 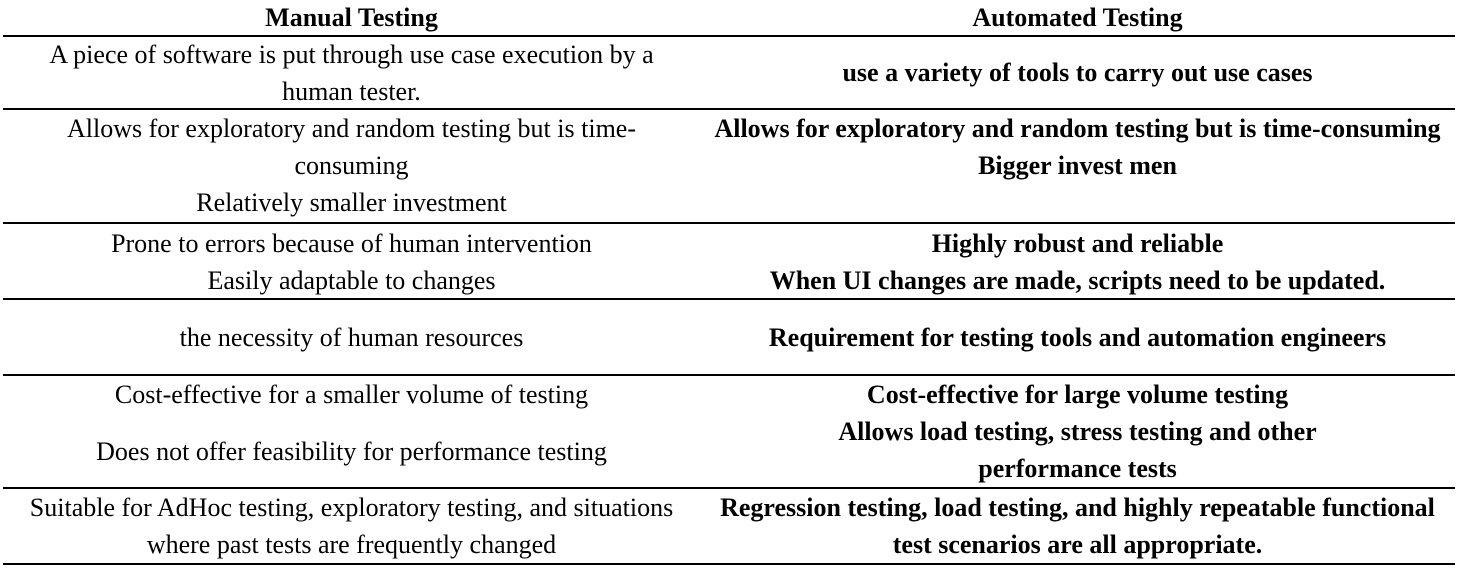 I want to click on automated-statement: Cost-effective for large volume testing, so click(x=1077, y=394).